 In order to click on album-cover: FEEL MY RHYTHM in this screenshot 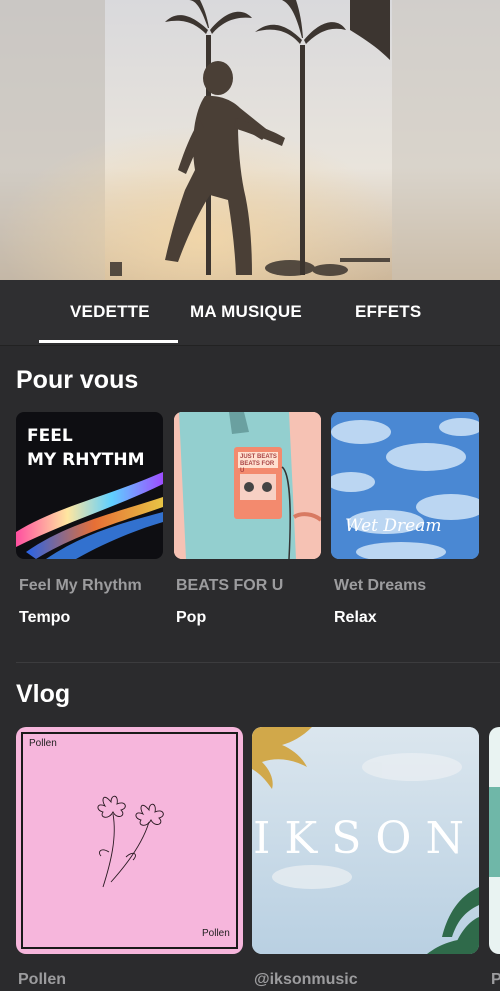, I will do `click(89, 485)`.